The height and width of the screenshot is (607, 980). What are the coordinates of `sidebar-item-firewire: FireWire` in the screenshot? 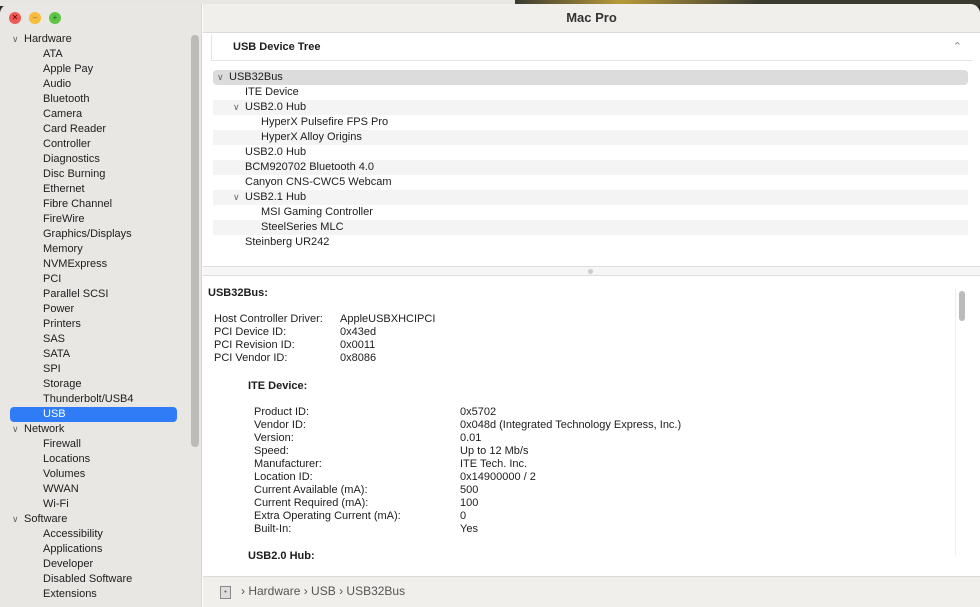 It's located at (42, 219).